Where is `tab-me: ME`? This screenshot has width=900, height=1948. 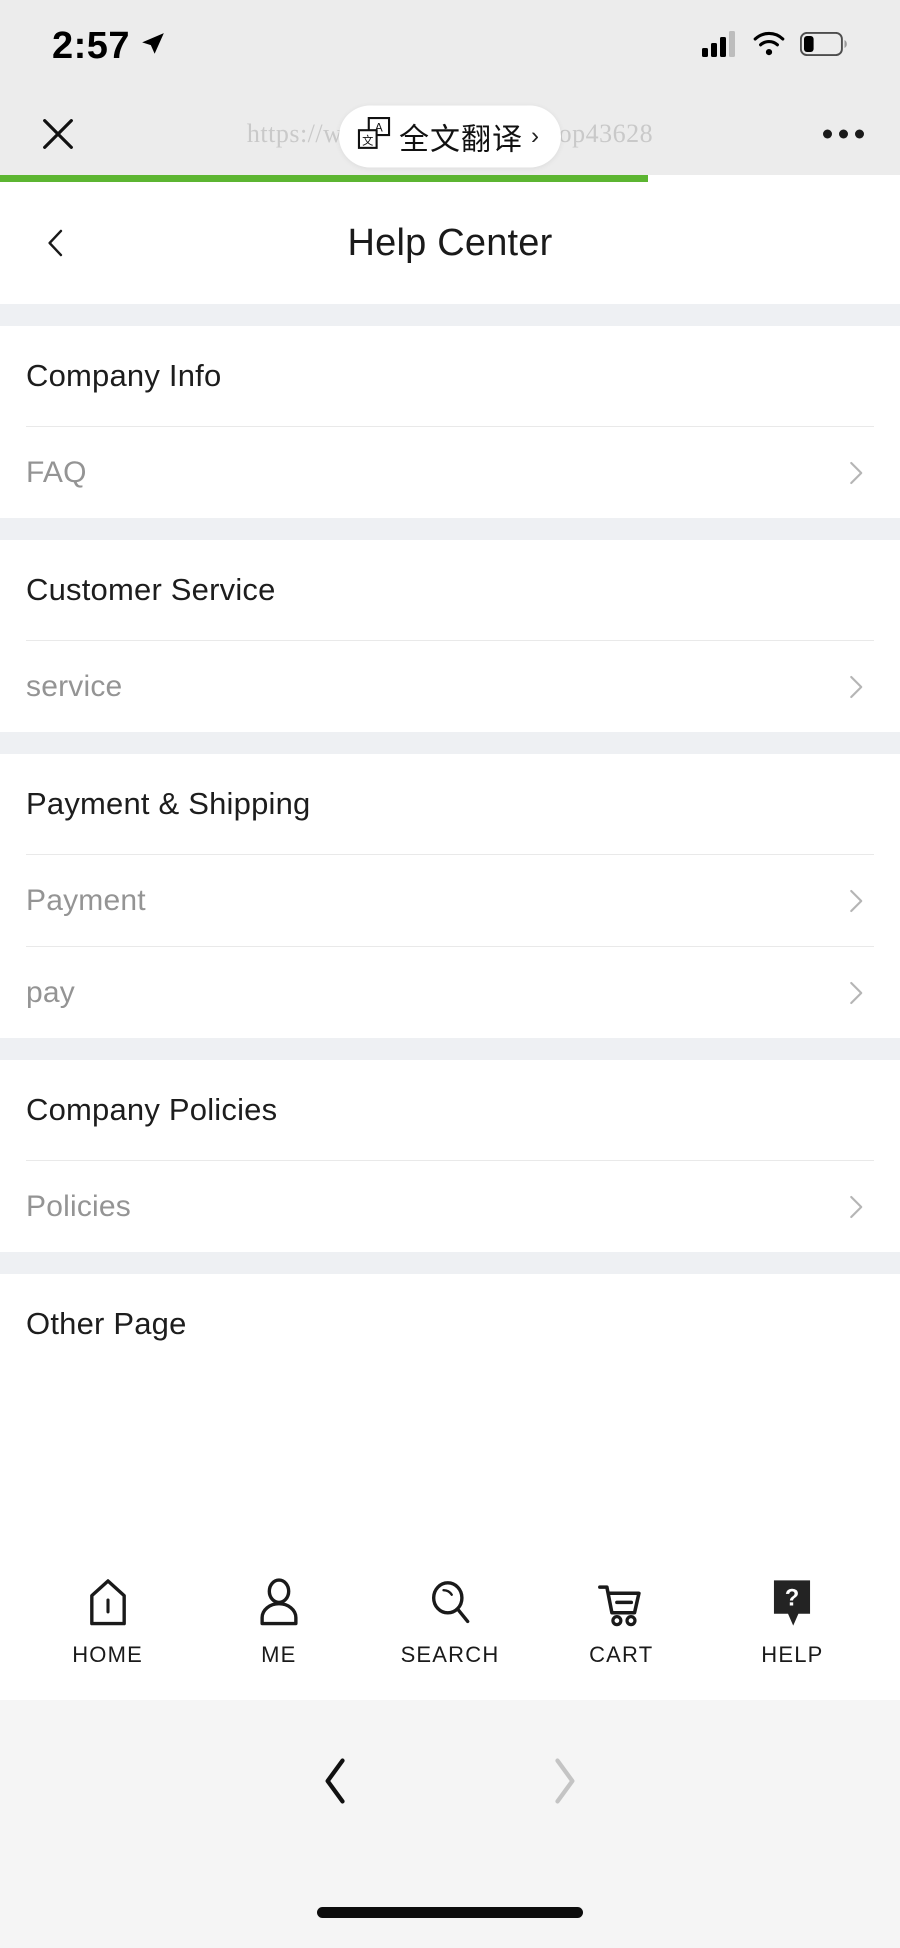 tab-me: ME is located at coordinates (278, 1620).